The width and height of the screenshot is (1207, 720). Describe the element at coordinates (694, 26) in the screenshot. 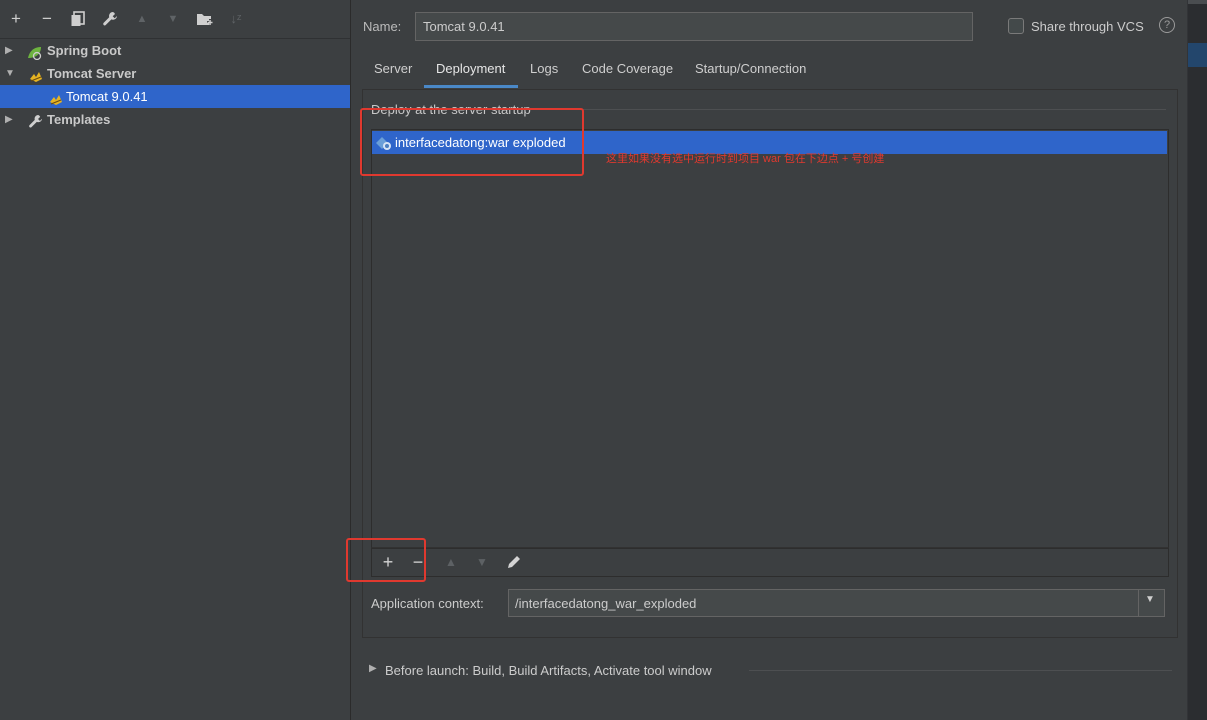

I see `name-field: Tomcat 9.0.41` at that location.